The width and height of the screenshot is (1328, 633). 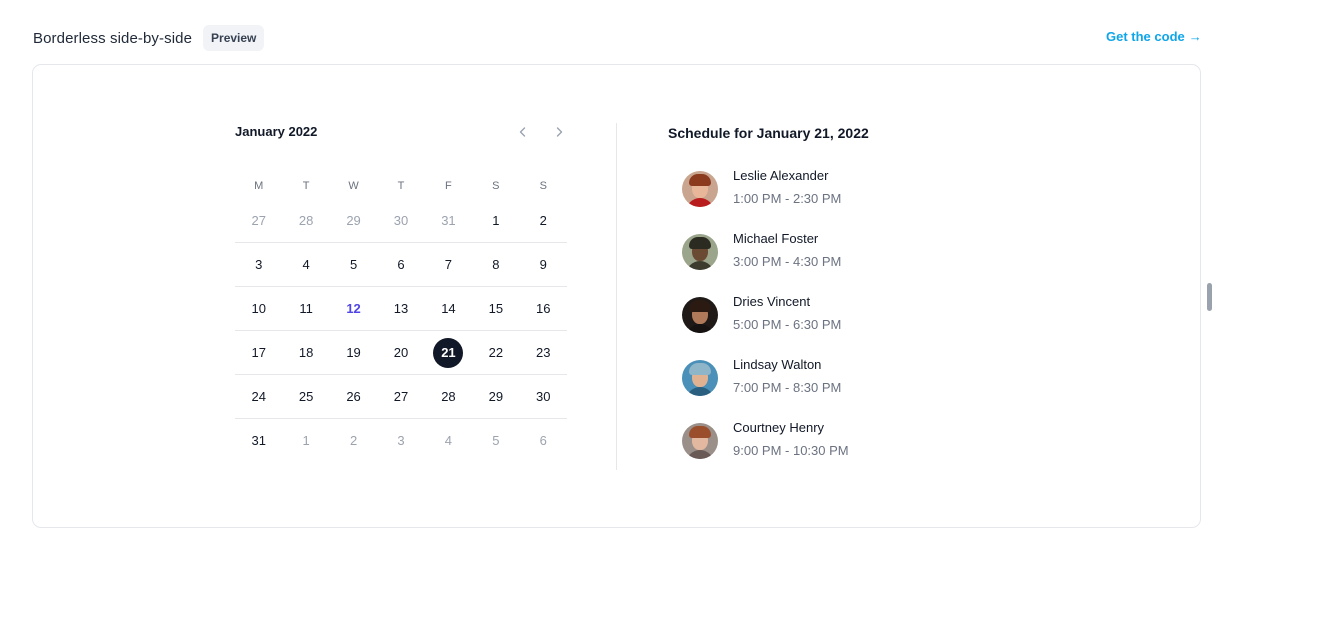 I want to click on schedule-event: Michael Foster 3:00 PM - 4:30 PM, so click(x=765, y=262).